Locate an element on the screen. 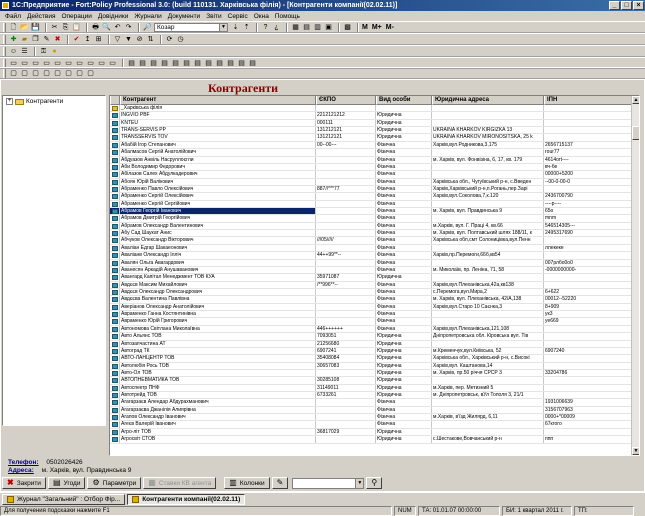  memory-minus-button: M- is located at coordinates (390, 27).